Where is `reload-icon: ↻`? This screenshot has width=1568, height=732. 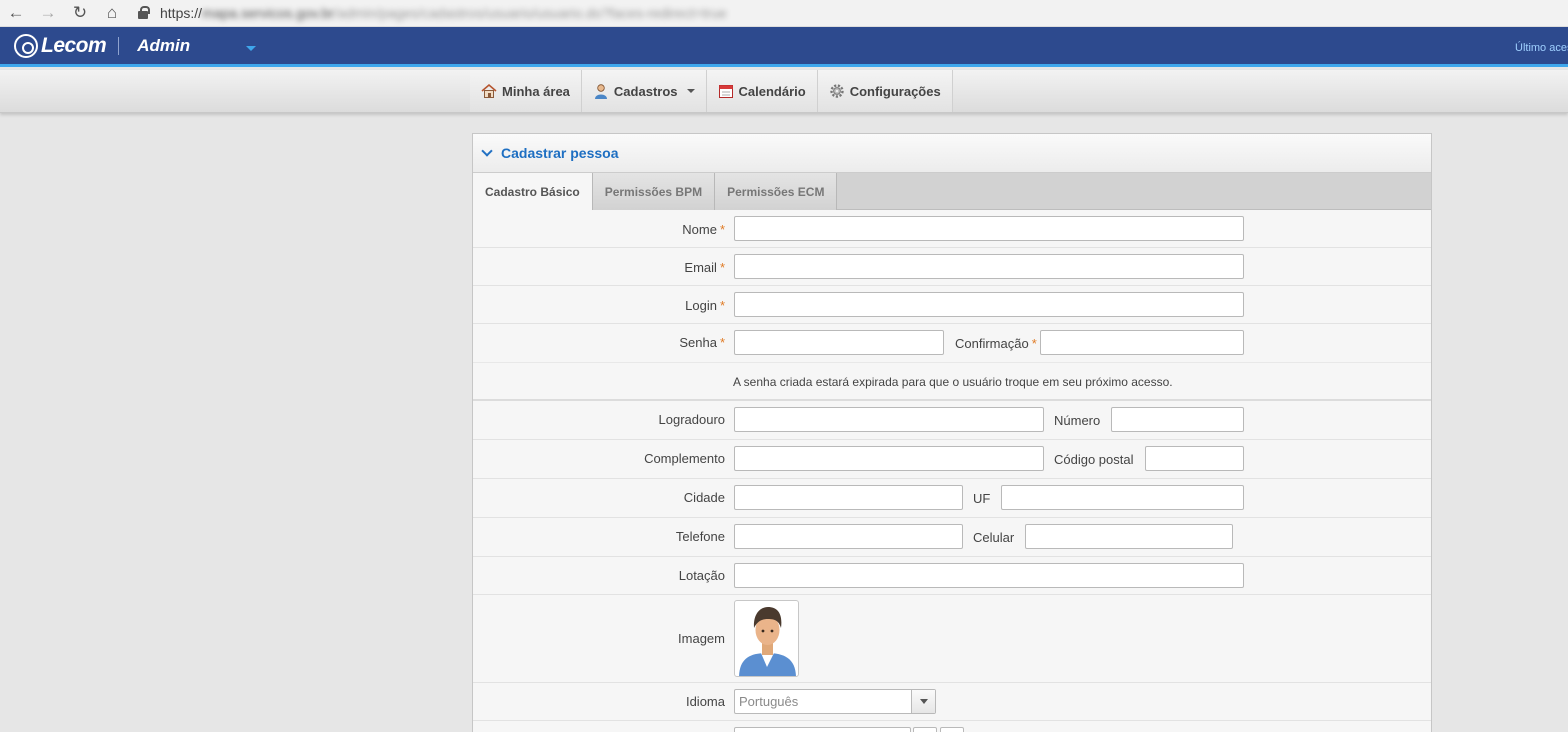
reload-icon: ↻ is located at coordinates (80, 13).